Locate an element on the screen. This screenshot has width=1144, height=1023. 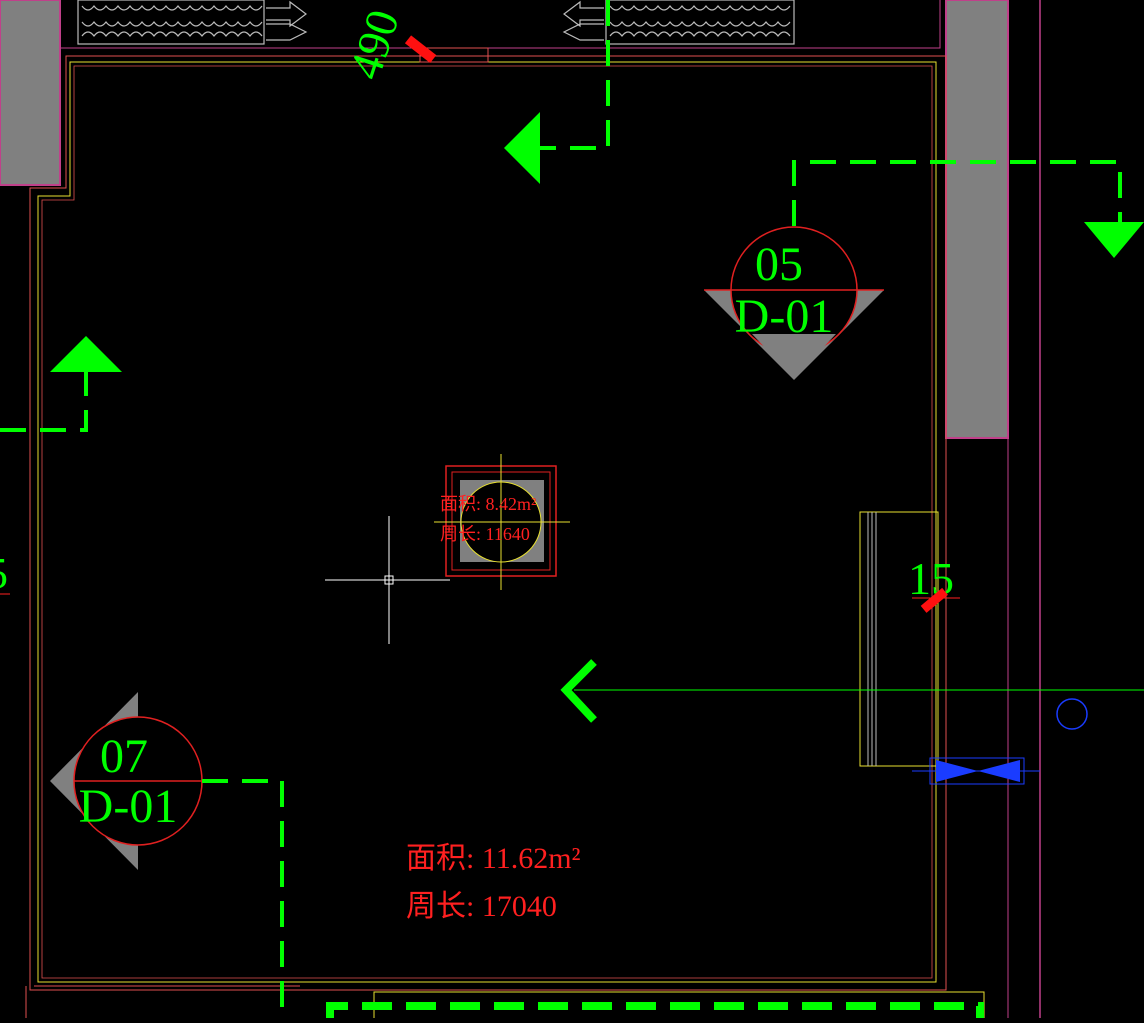
crosshair-cursor is located at coordinates (387, 580).